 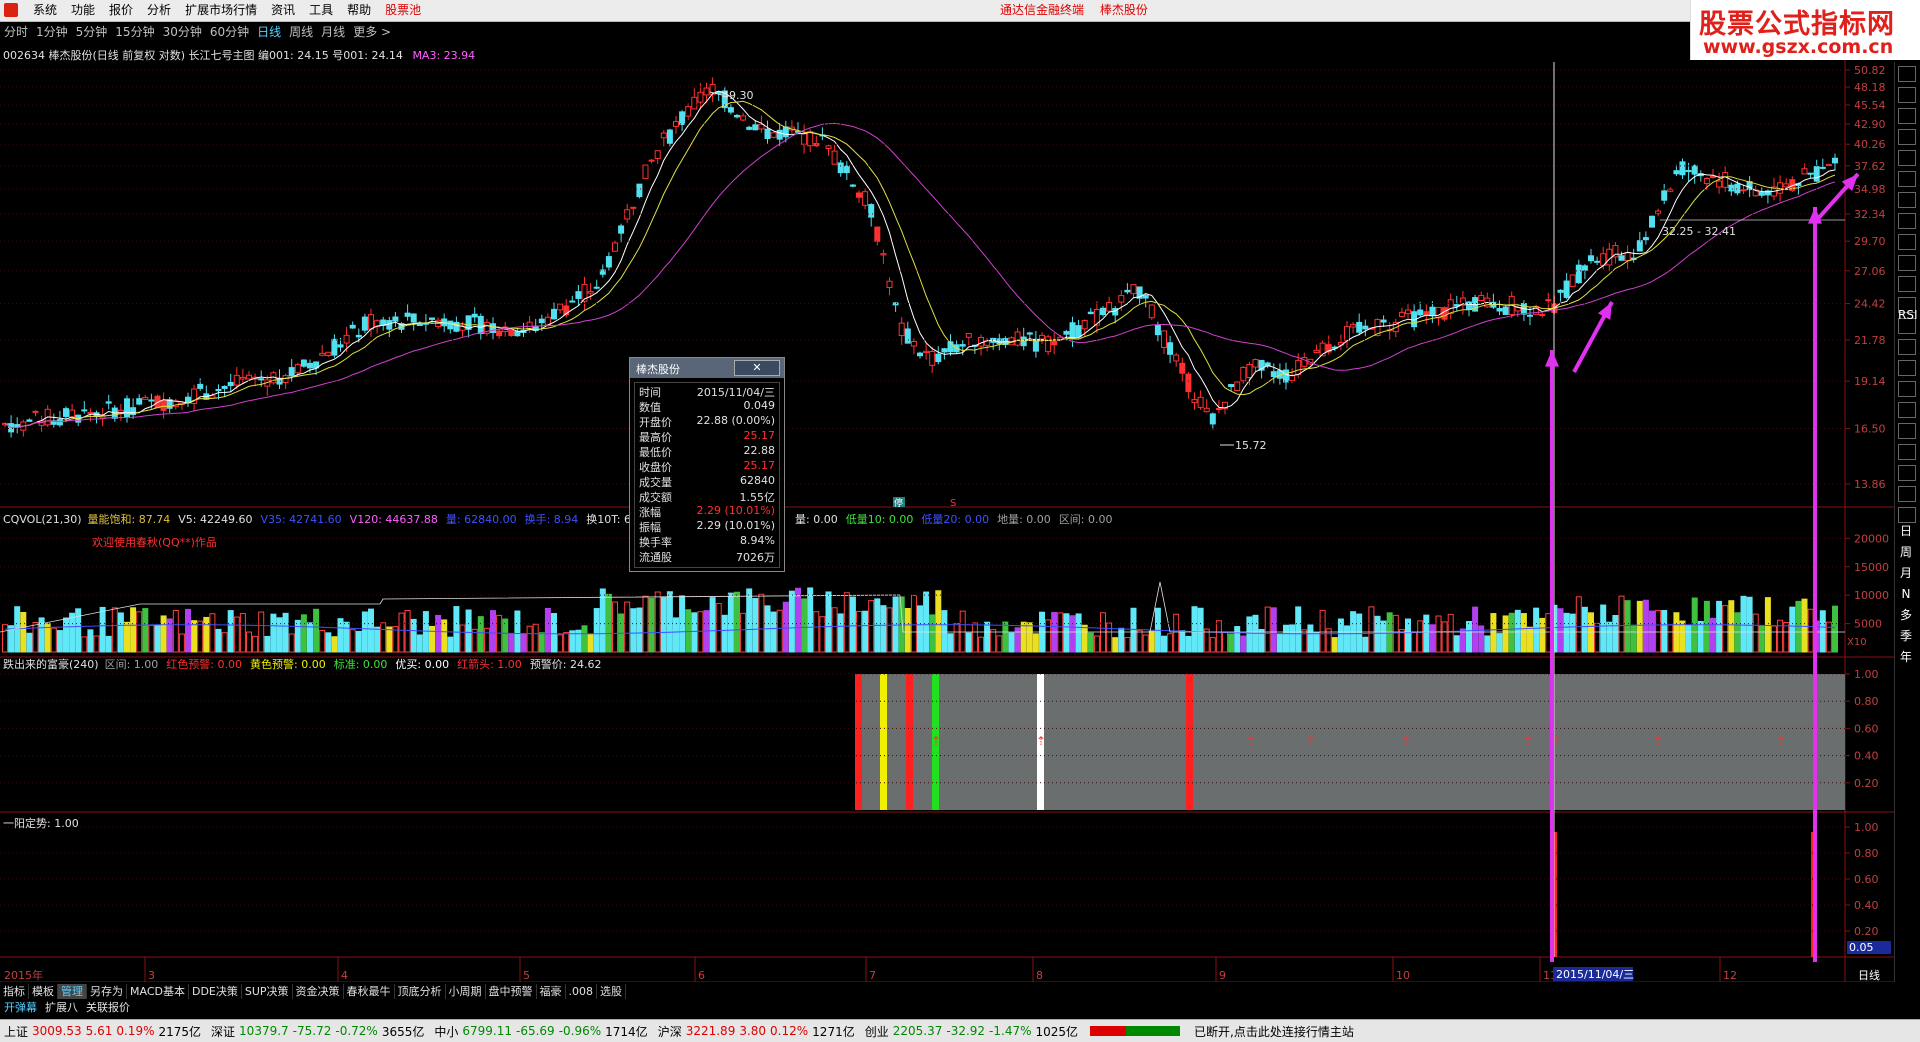 What do you see at coordinates (1702, 512) in the screenshot?
I see `annotation-arrows` at bounding box center [1702, 512].